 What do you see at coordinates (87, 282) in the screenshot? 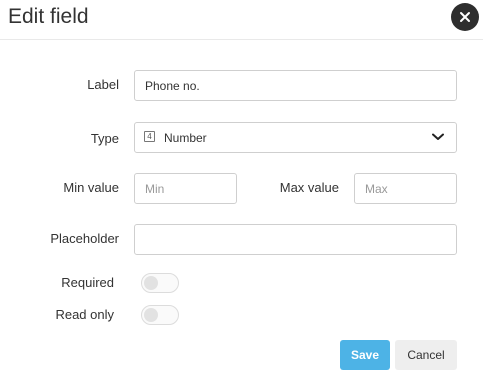
I see `required-caption: Required` at bounding box center [87, 282].